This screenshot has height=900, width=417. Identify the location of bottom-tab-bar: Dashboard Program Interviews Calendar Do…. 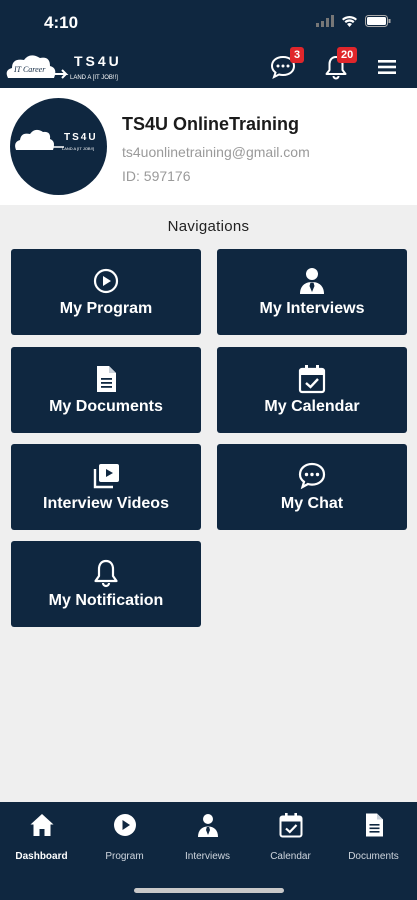
(208, 851).